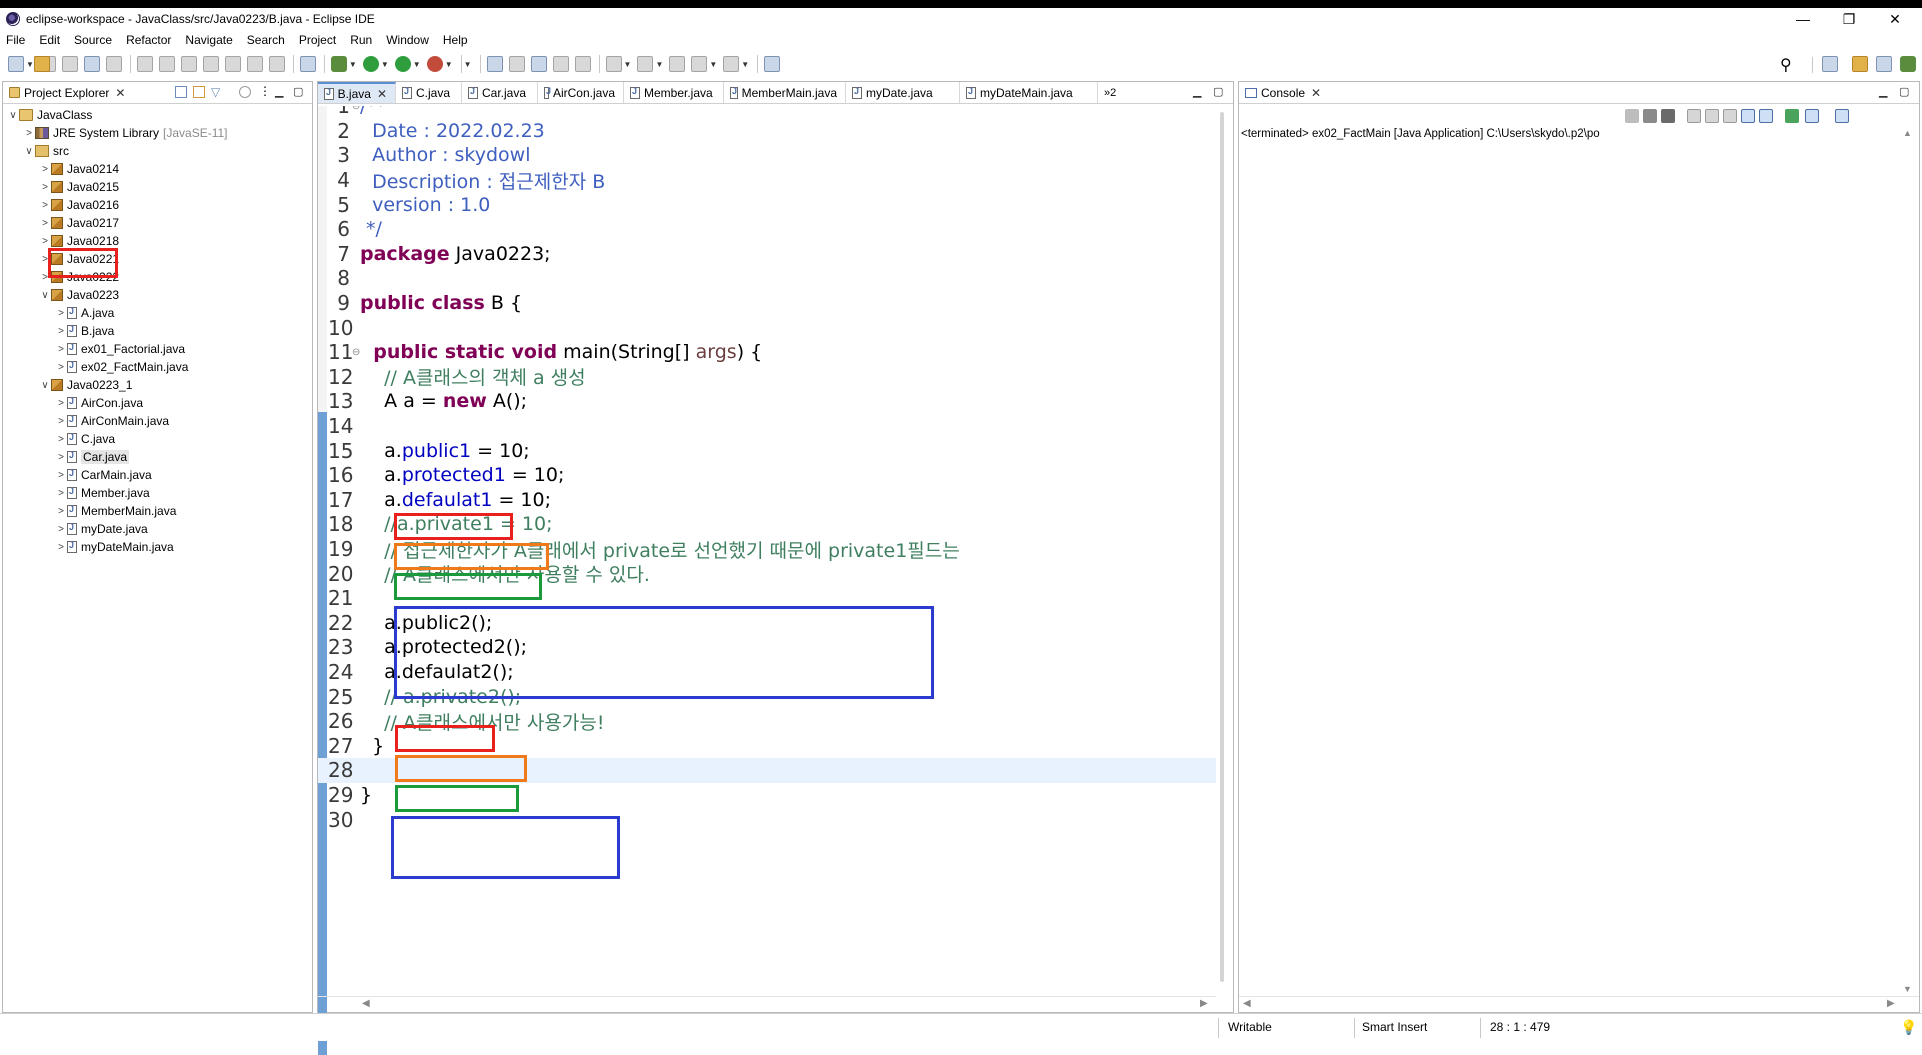 The width and height of the screenshot is (1922, 1055). I want to click on menu-search: Search, so click(266, 40).